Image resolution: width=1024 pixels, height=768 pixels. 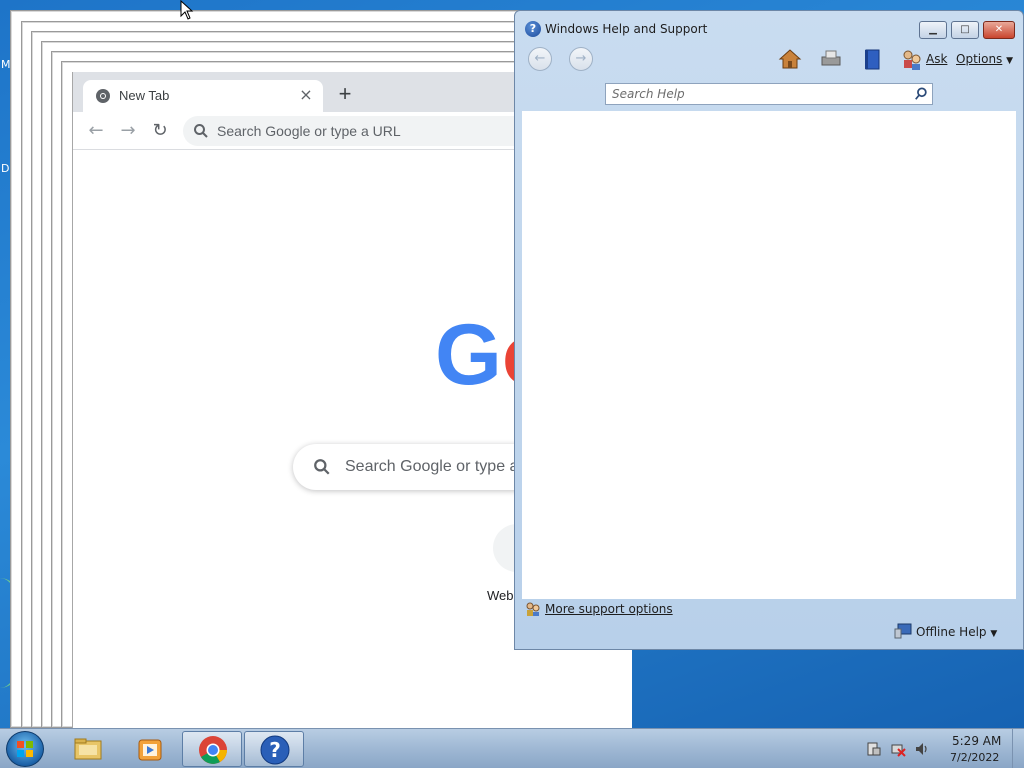 I want to click on forward-arrow-icon: →, so click(x=581, y=59).